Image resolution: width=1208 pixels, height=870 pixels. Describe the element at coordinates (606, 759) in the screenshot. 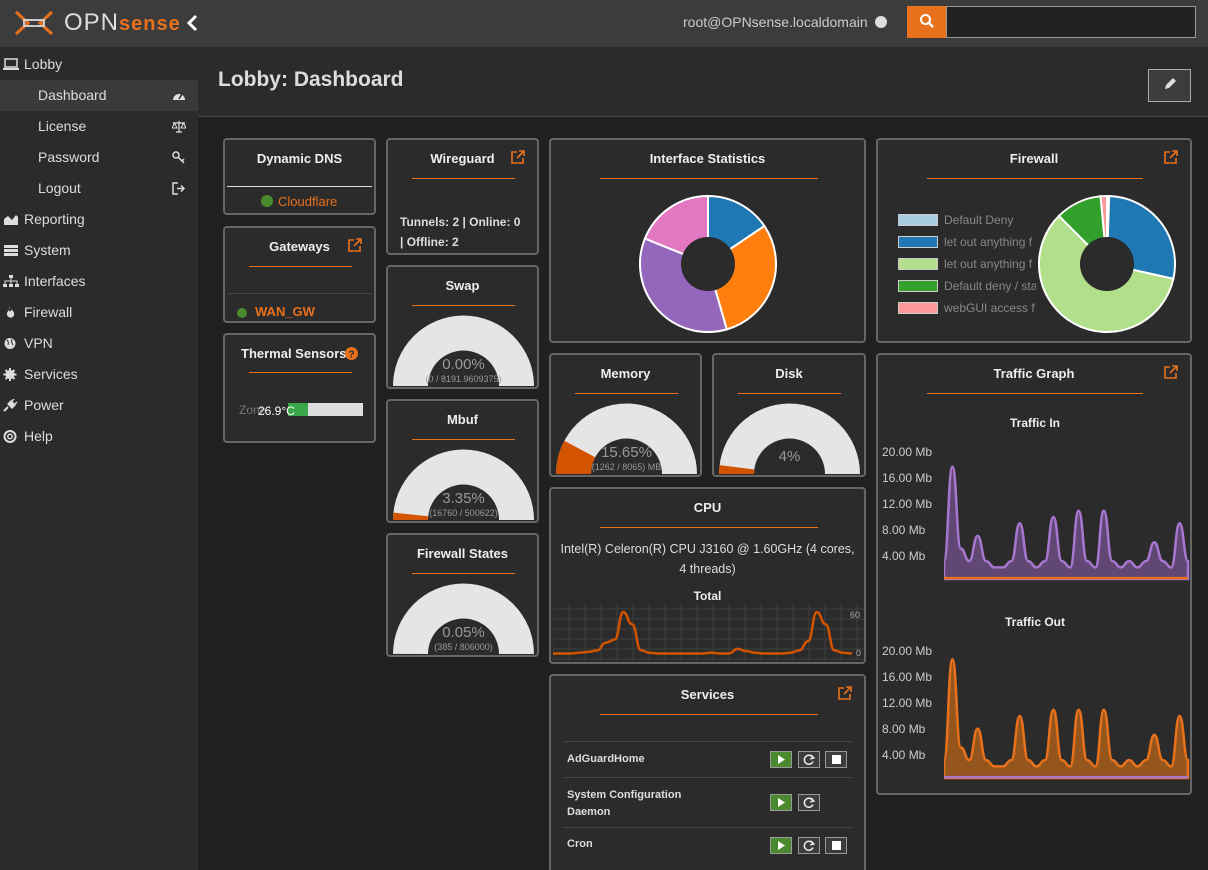

I see `service-name: AdGuardHome` at that location.